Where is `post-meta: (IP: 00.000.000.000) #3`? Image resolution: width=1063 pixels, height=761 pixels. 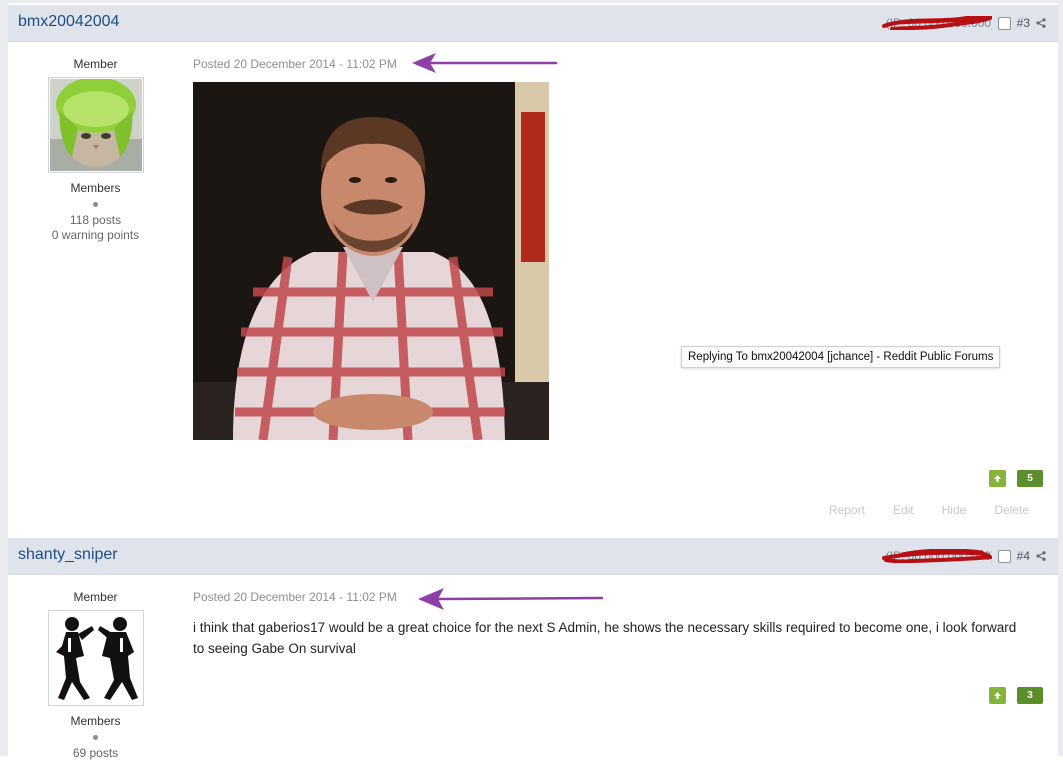
post-meta: (IP: 00.000.000.000) #3 is located at coordinates (963, 23).